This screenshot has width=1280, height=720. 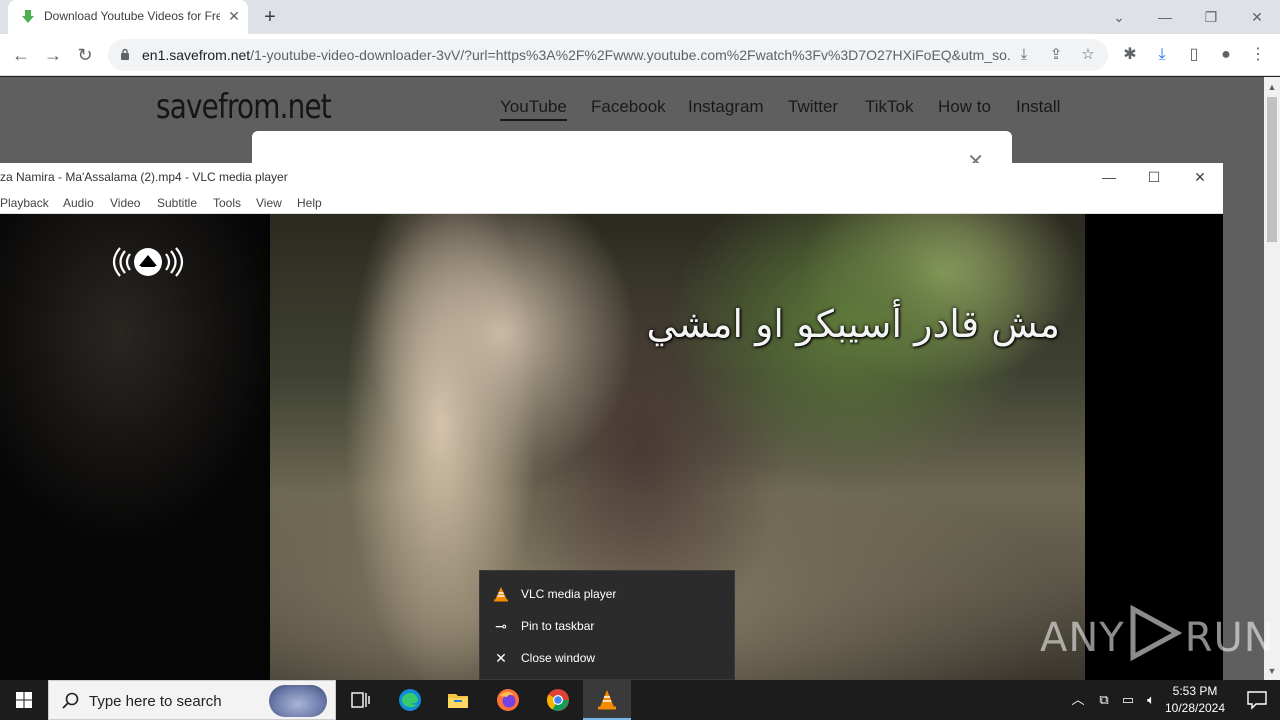 What do you see at coordinates (125, 54) in the screenshot?
I see `lock-icon` at bounding box center [125, 54].